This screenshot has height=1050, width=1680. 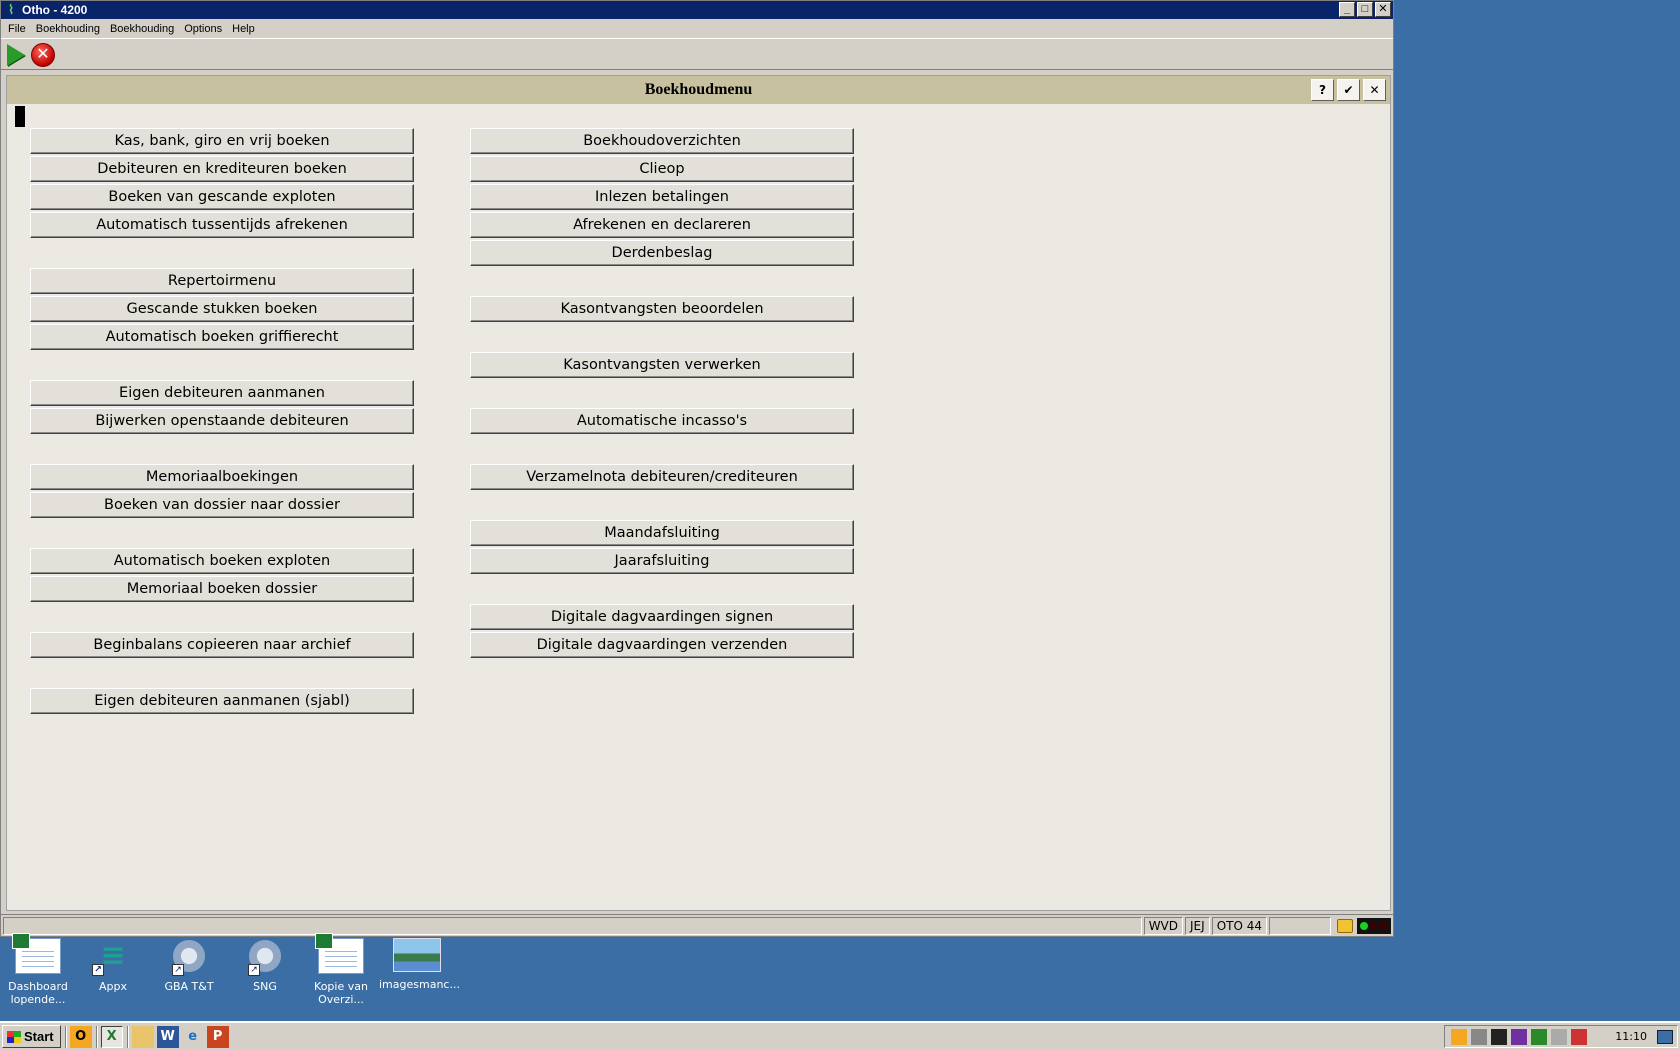 What do you see at coordinates (1459, 1036) in the screenshot?
I see `outlook-tray-icon` at bounding box center [1459, 1036].